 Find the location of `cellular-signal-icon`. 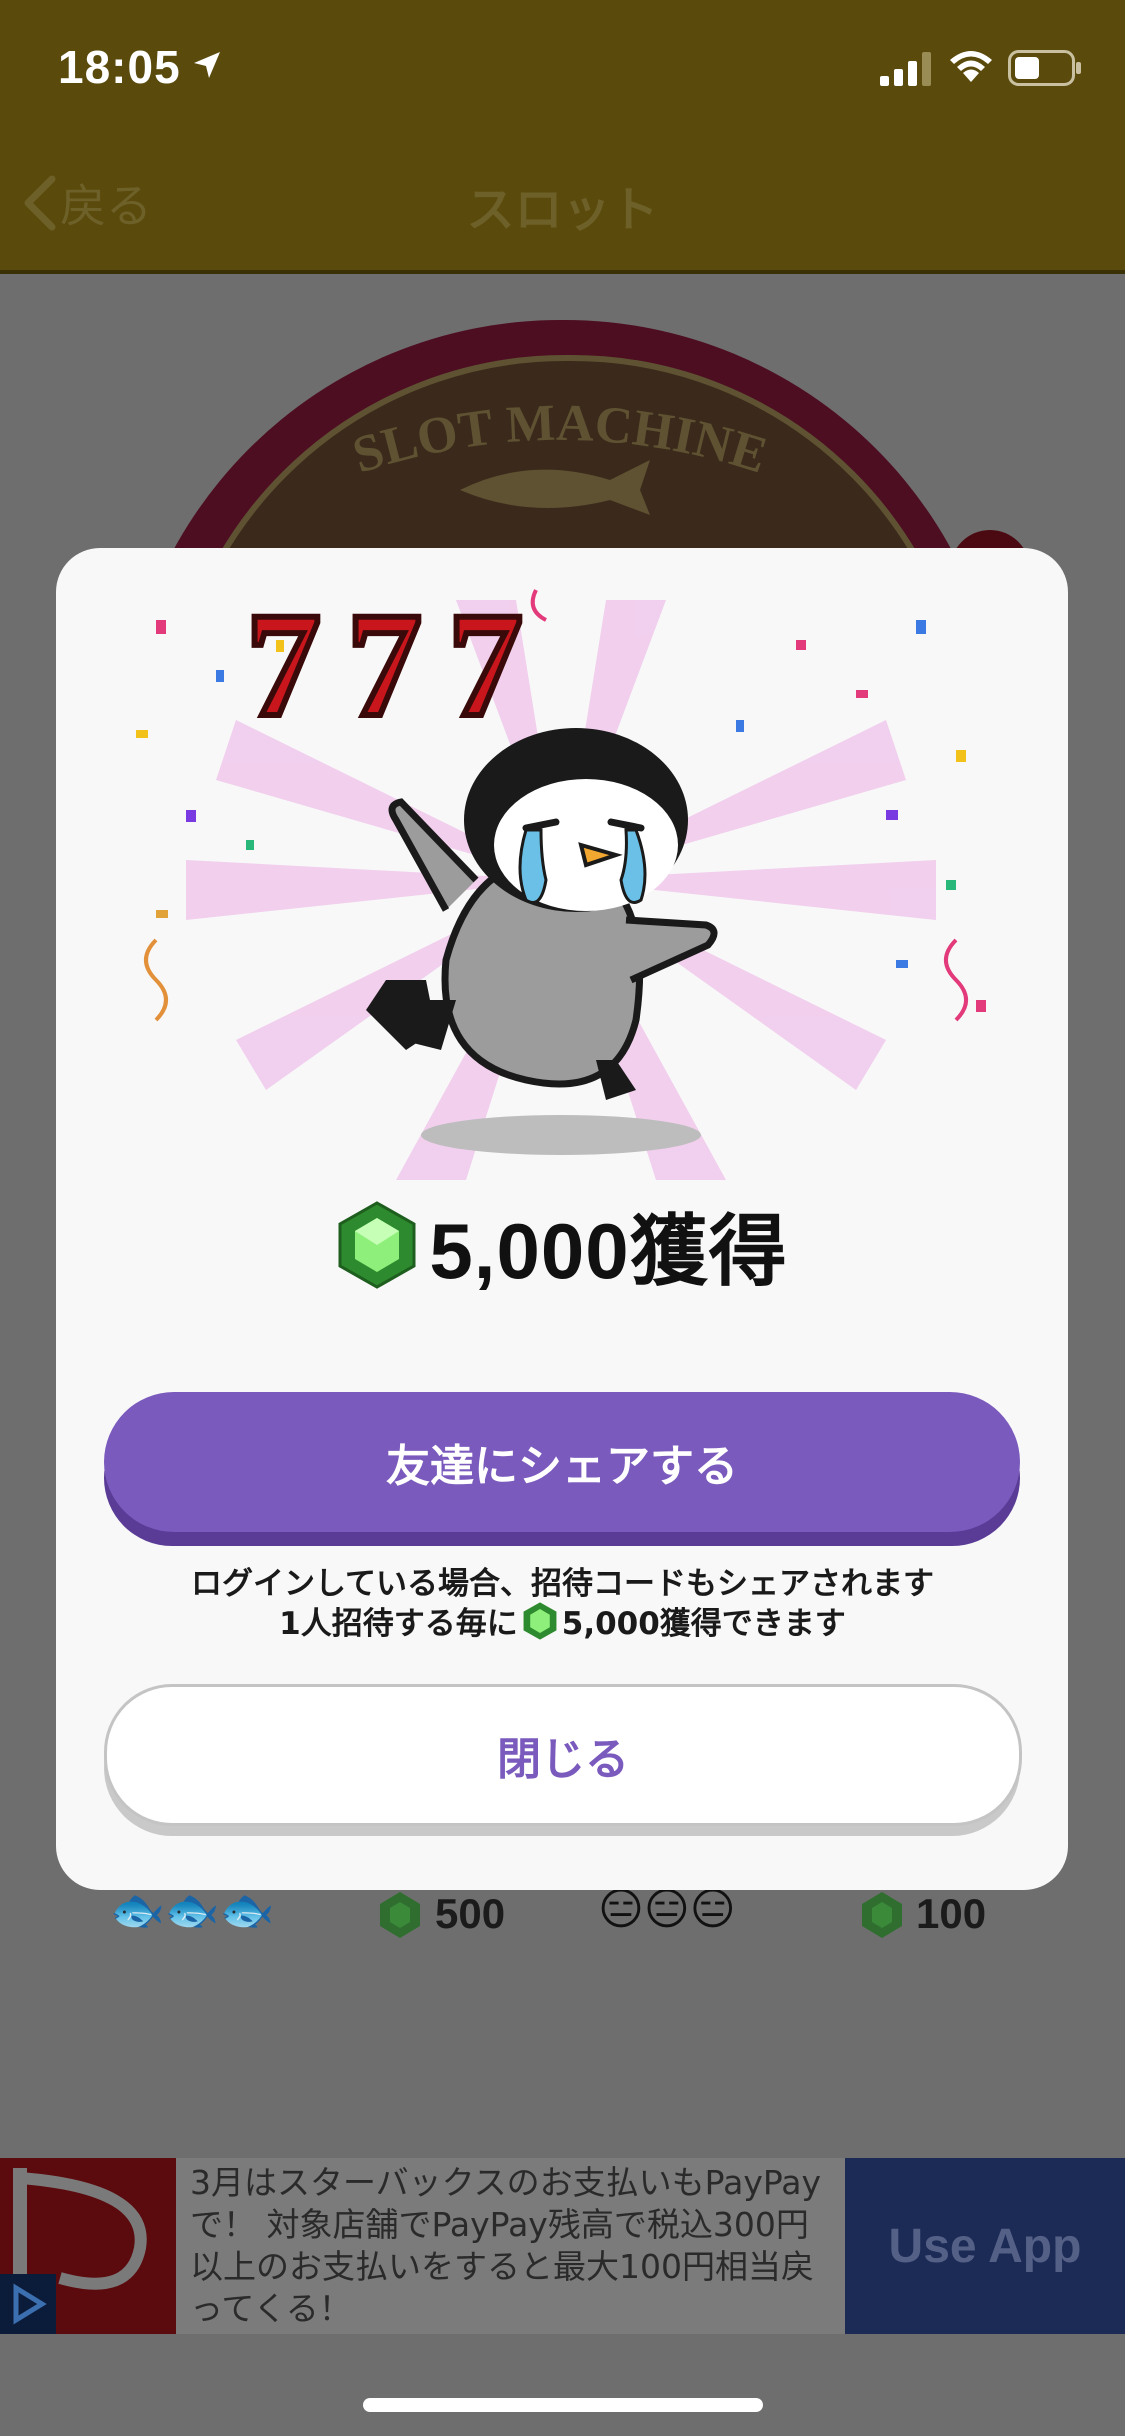

cellular-signal-icon is located at coordinates (905, 69).